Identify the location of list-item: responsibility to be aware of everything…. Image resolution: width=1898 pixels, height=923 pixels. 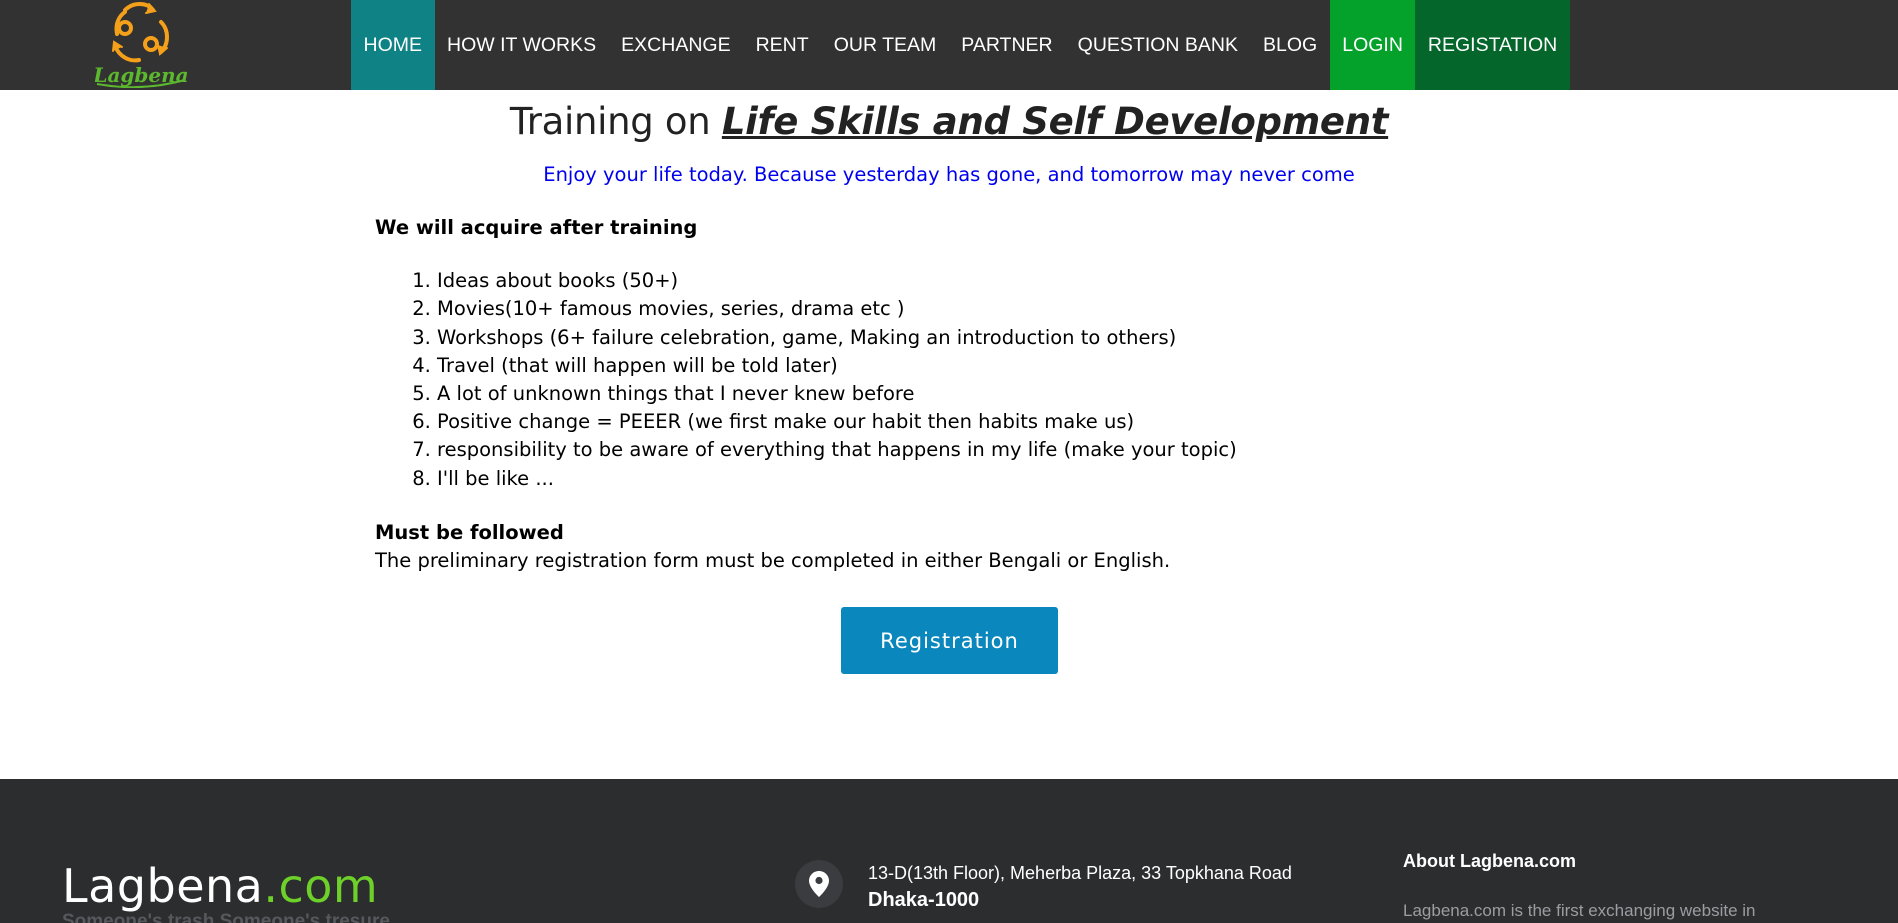
(981, 450).